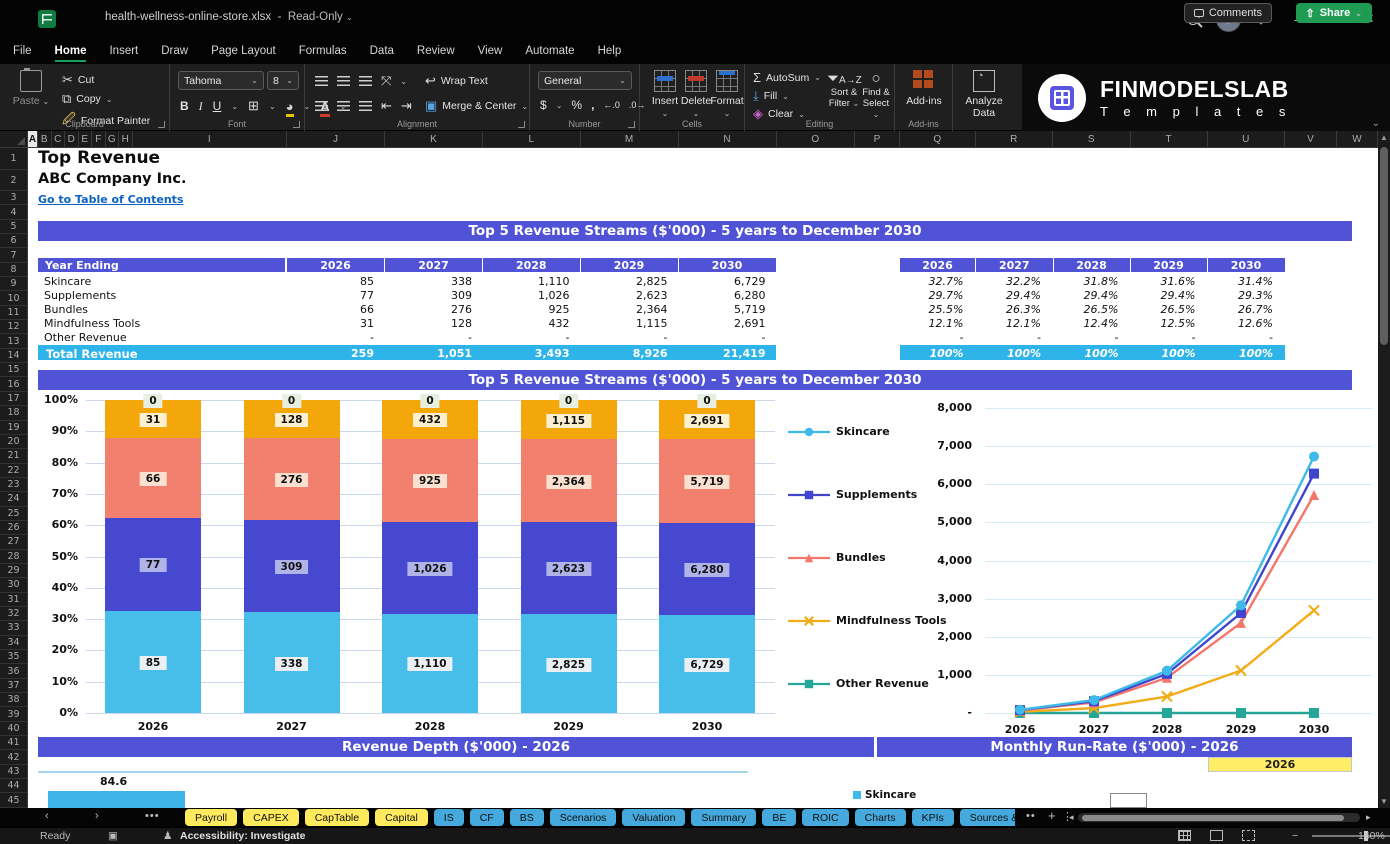  What do you see at coordinates (343, 81) in the screenshot?
I see `align-middle-icon` at bounding box center [343, 81].